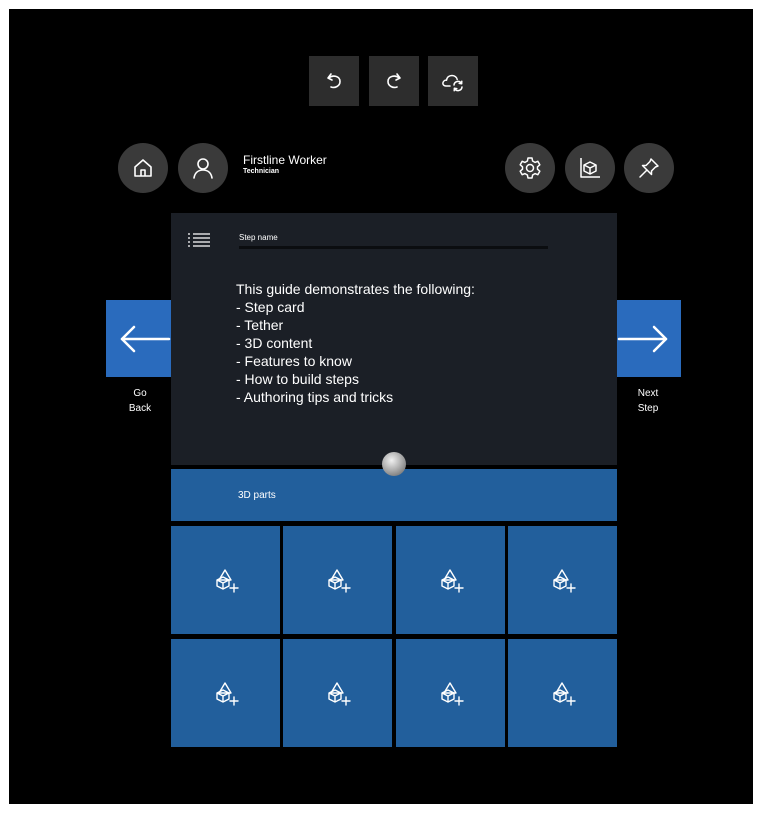  Describe the element at coordinates (285, 160) in the screenshot. I see `user-name: Firstline Worker` at that location.